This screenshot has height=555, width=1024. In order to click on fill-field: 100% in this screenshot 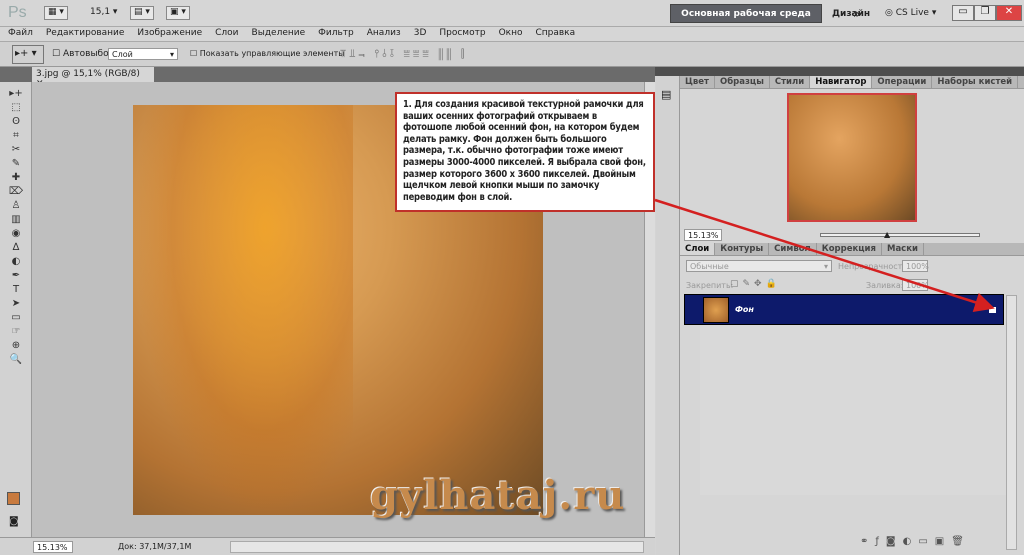, I will do `click(915, 285)`.